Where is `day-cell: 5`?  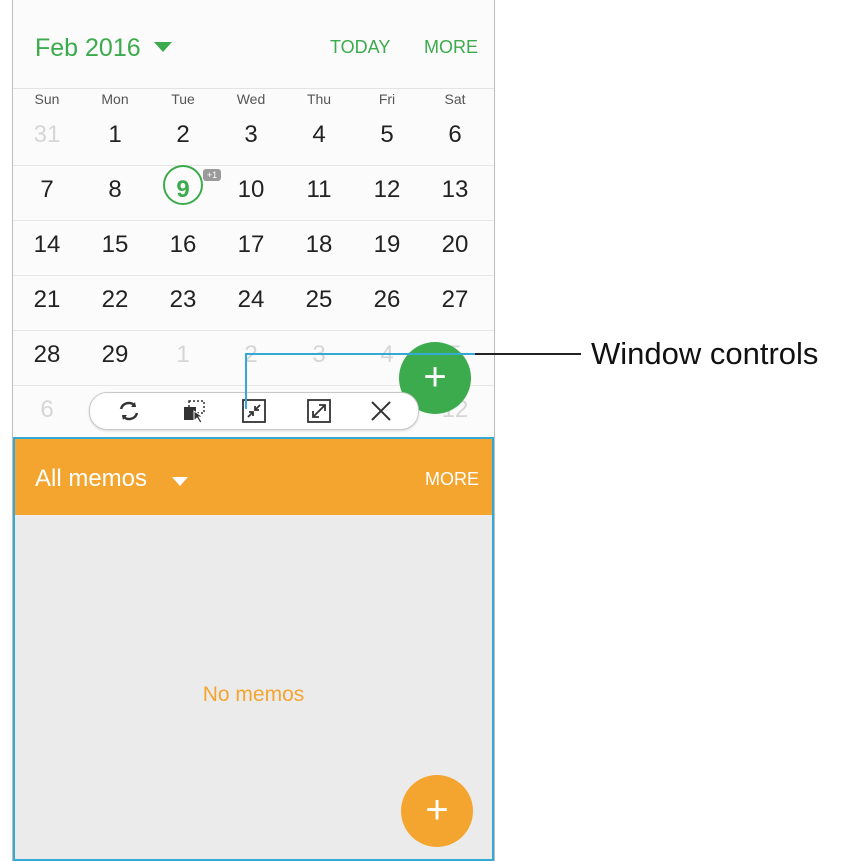
day-cell: 5 is located at coordinates (387, 135).